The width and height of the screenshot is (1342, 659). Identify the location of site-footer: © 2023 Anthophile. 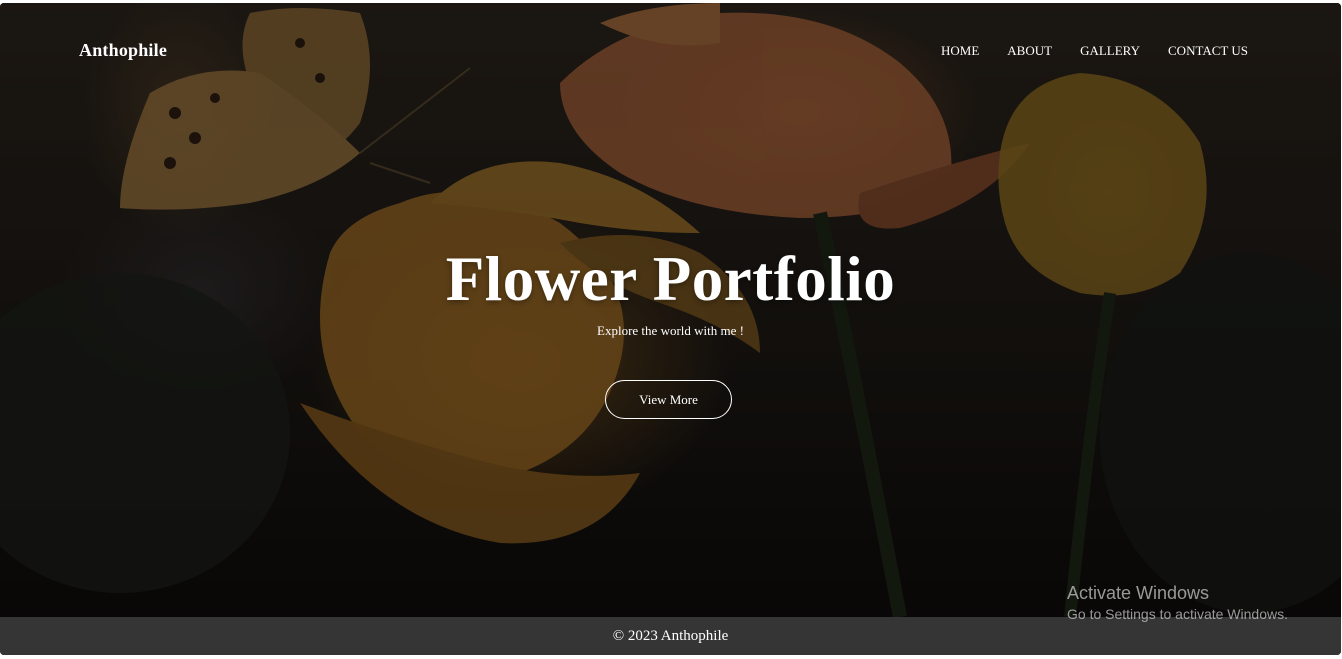
(670, 636).